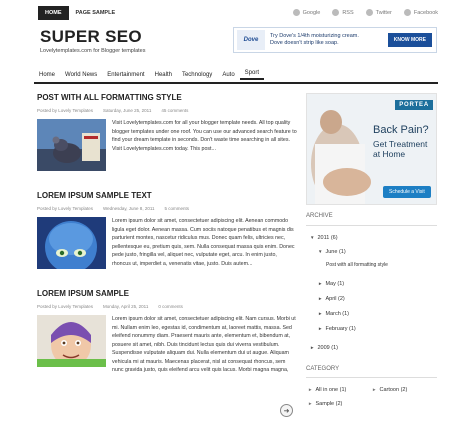  I want to click on category-item-label: Sample, so click(325, 404).